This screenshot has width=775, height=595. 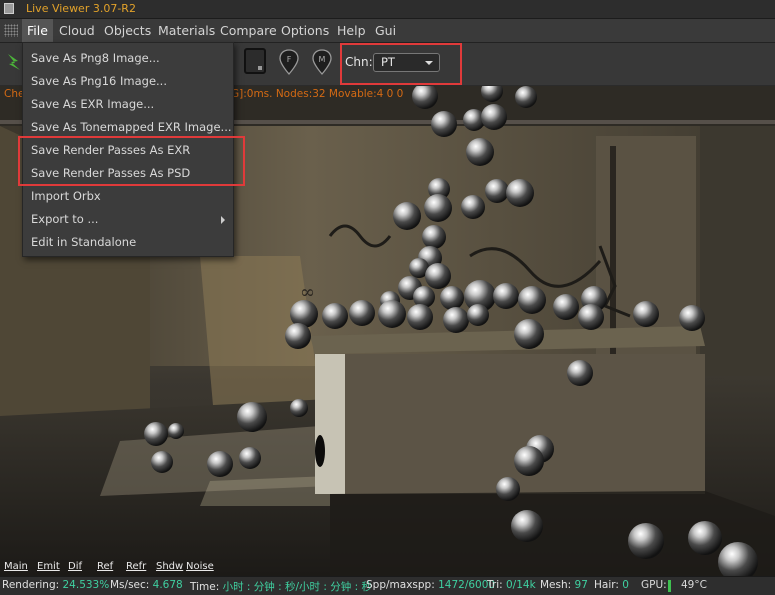 What do you see at coordinates (297, 587) in the screenshot?
I see `status-time-value: 小时 : 分钟 : 秒/小时 : 分钟 : 秒` at bounding box center [297, 587].